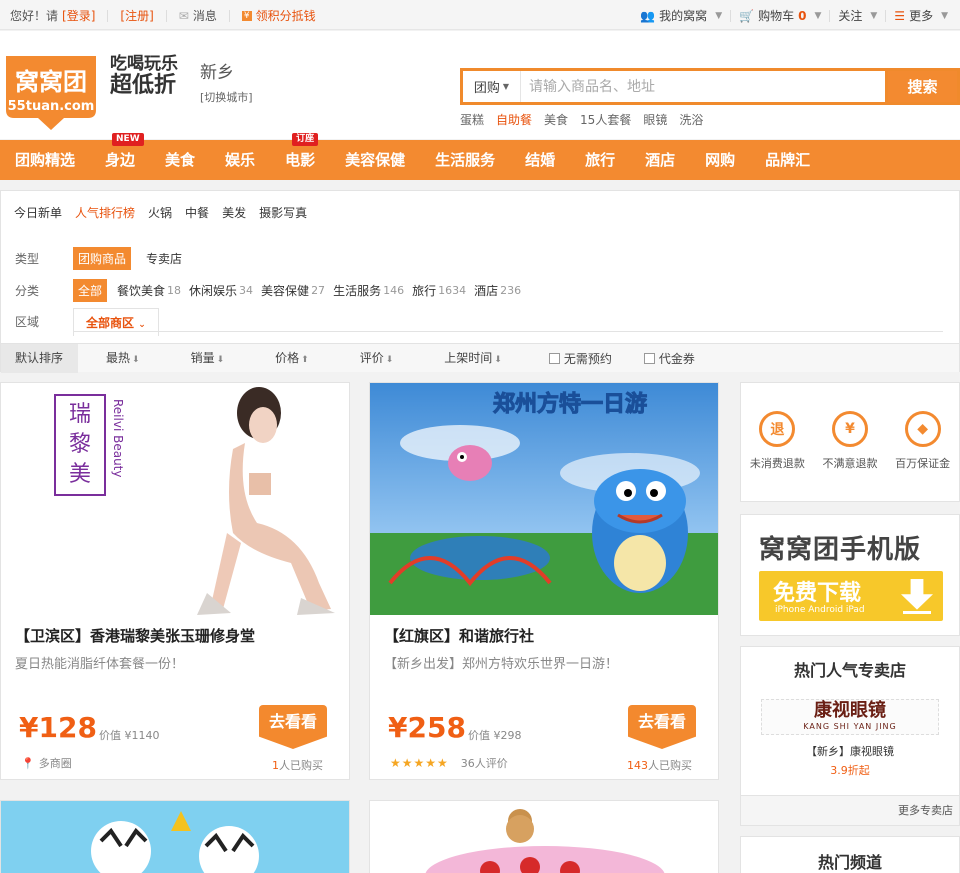 The image size is (960, 873). Describe the element at coordinates (514, 119) in the screenshot. I see `hotword-link: 自助餐` at that location.